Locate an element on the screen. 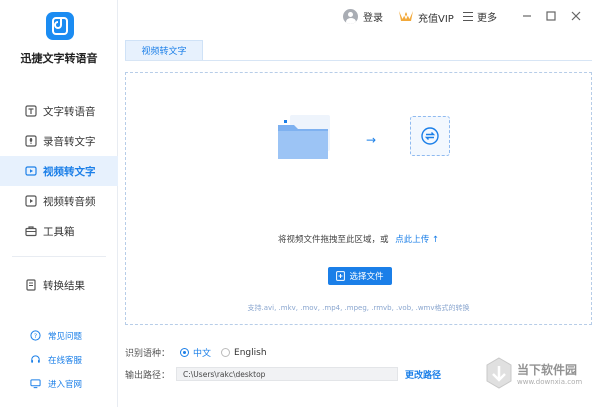 The height and width of the screenshot is (407, 600). change-path-button: 更改路径 is located at coordinates (423, 374).